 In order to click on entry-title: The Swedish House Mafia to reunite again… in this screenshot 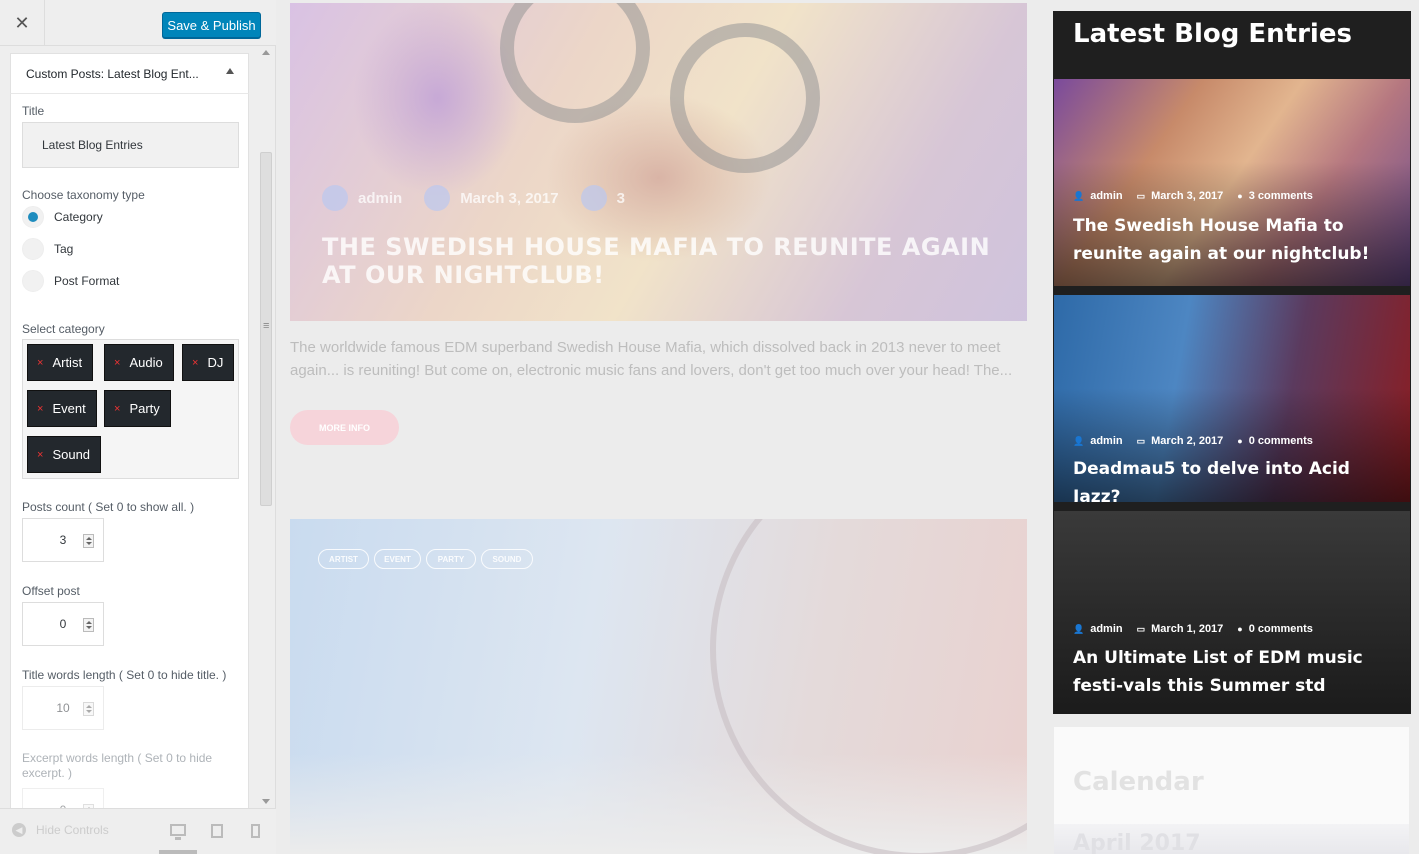, I will do `click(1233, 240)`.